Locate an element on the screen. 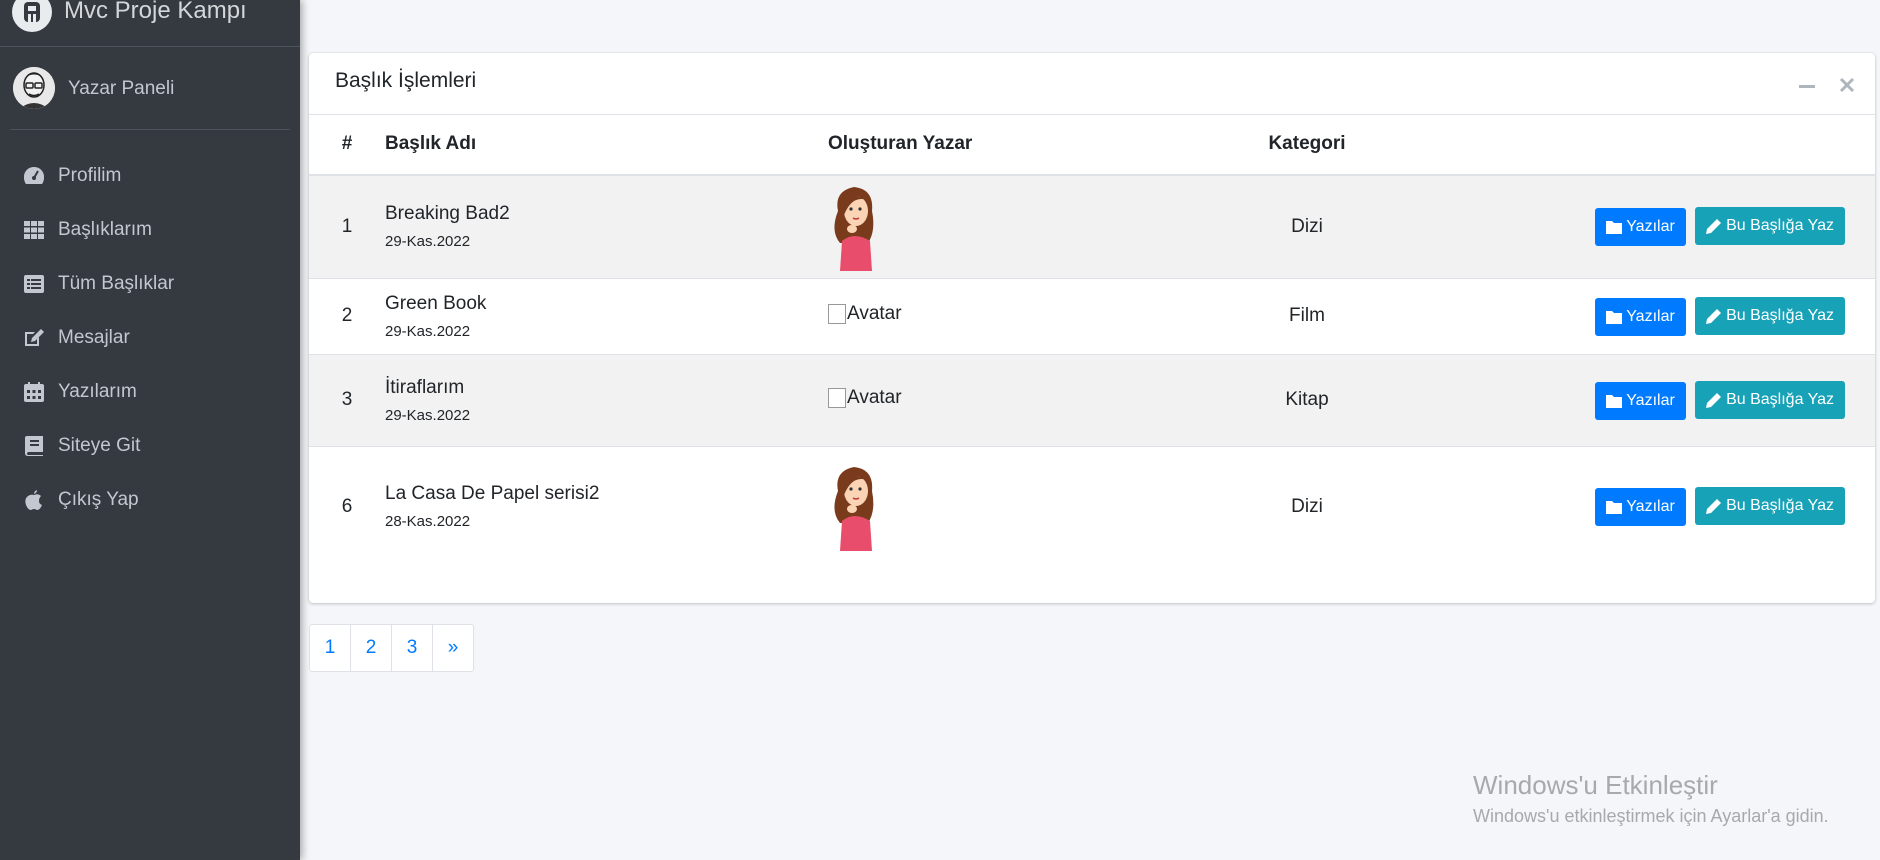 This screenshot has width=1880, height=860. collapse-button is located at coordinates (1807, 85).